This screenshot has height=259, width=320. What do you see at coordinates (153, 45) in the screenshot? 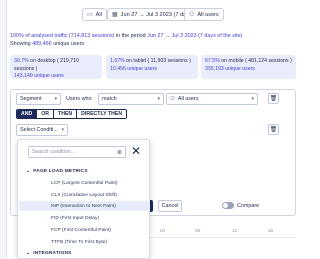
I see `summary-line-2: Showing 489,466 unique users` at bounding box center [153, 45].